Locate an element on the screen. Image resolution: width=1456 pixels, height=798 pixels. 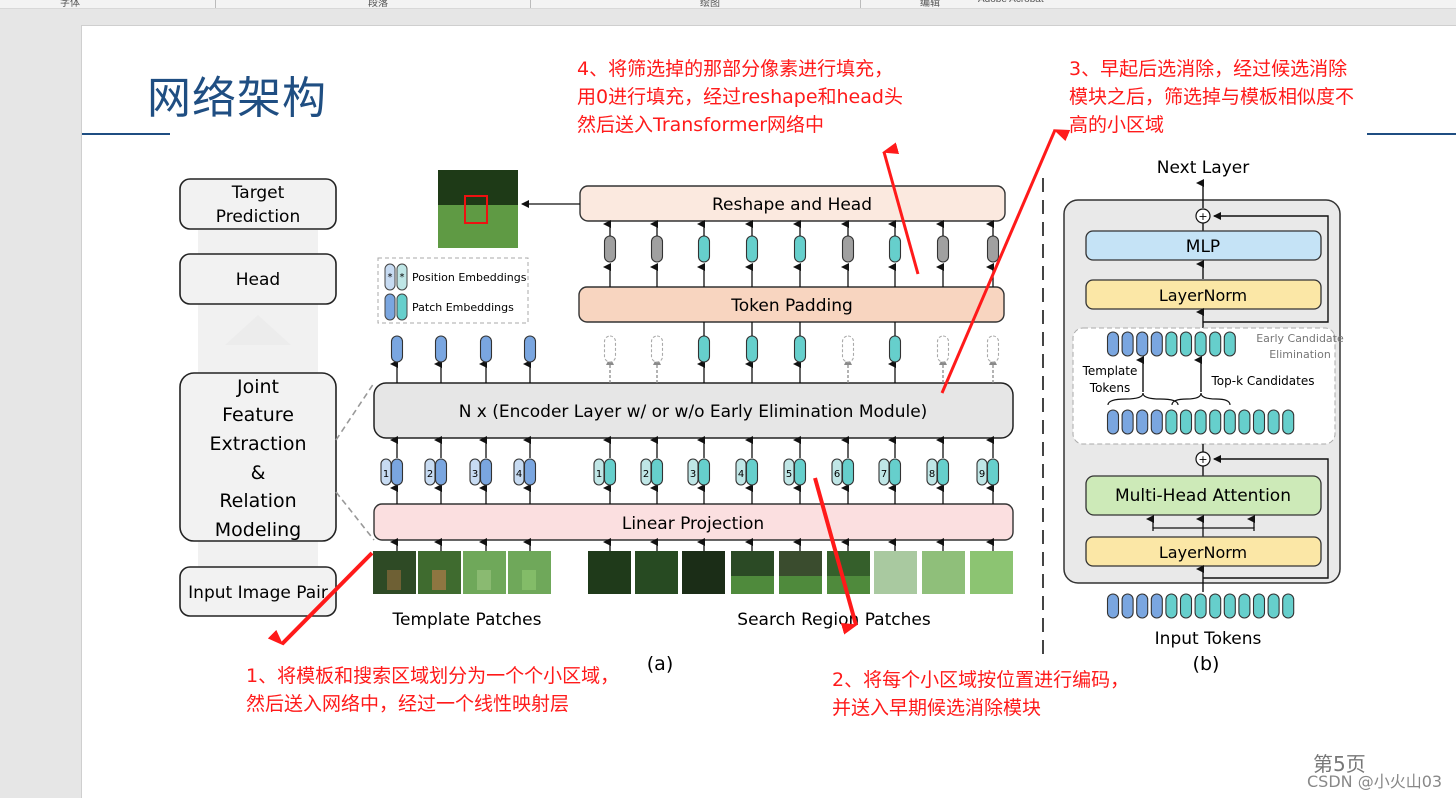
prediction-image is located at coordinates (478, 209).